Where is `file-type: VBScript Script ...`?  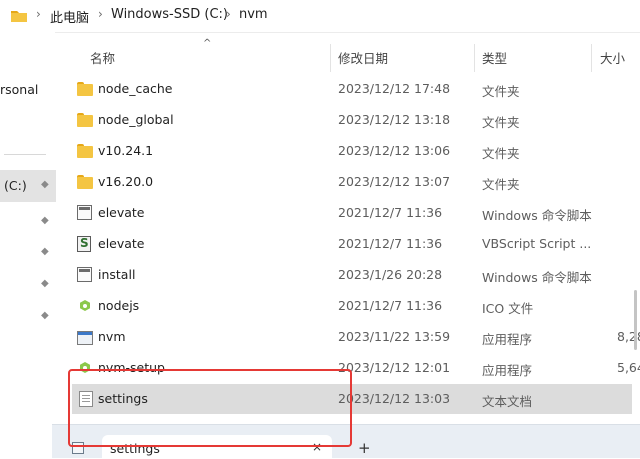 file-type: VBScript Script ... is located at coordinates (537, 243).